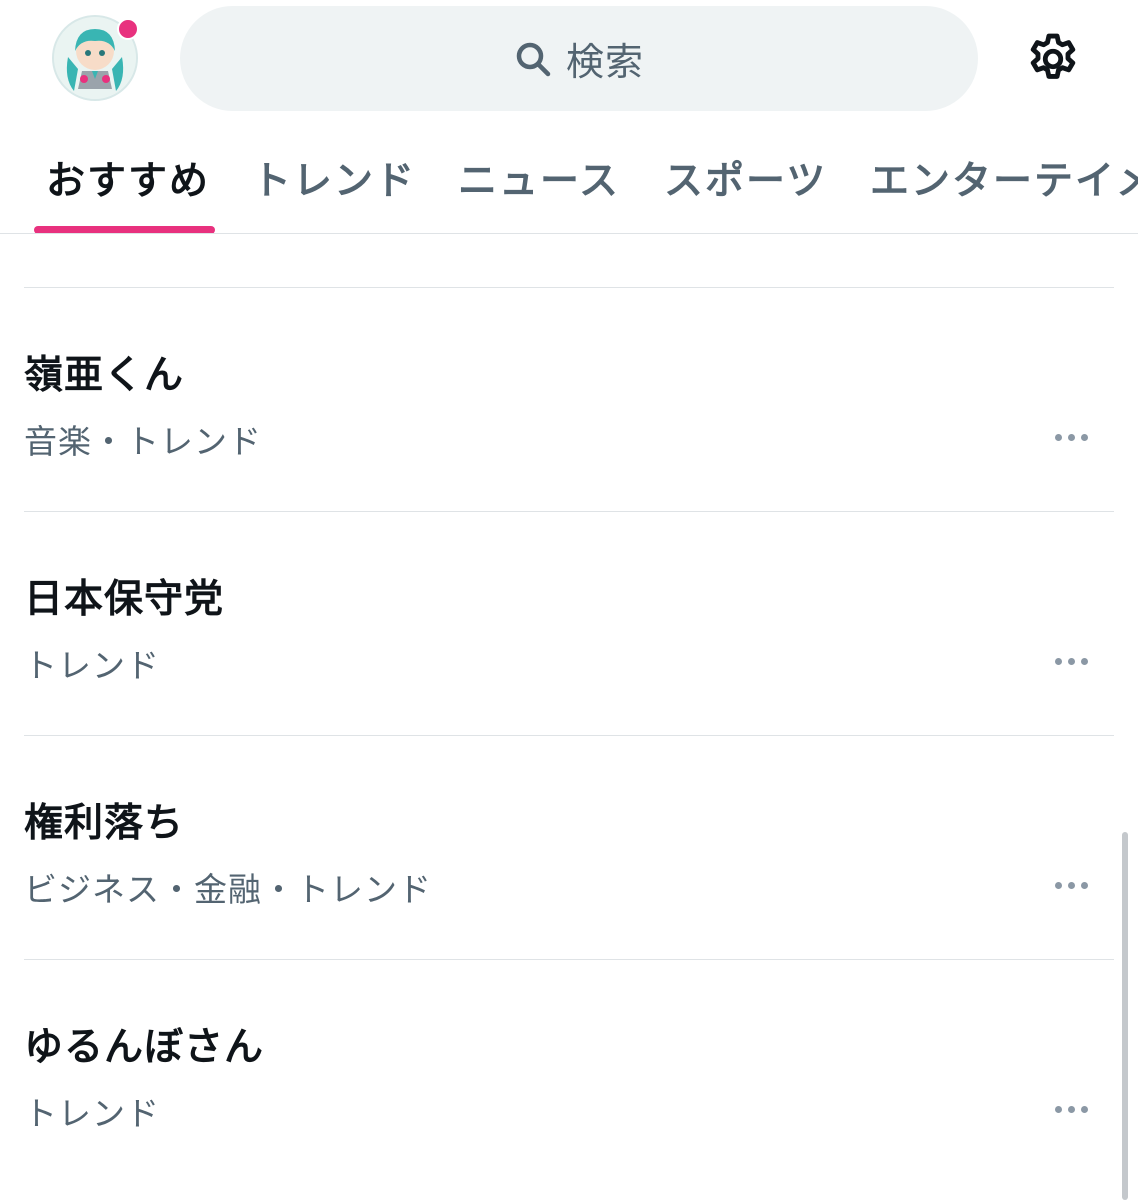 Image resolution: width=1138 pixels, height=1200 pixels. What do you see at coordinates (128, 29) in the screenshot?
I see `notification-dot` at bounding box center [128, 29].